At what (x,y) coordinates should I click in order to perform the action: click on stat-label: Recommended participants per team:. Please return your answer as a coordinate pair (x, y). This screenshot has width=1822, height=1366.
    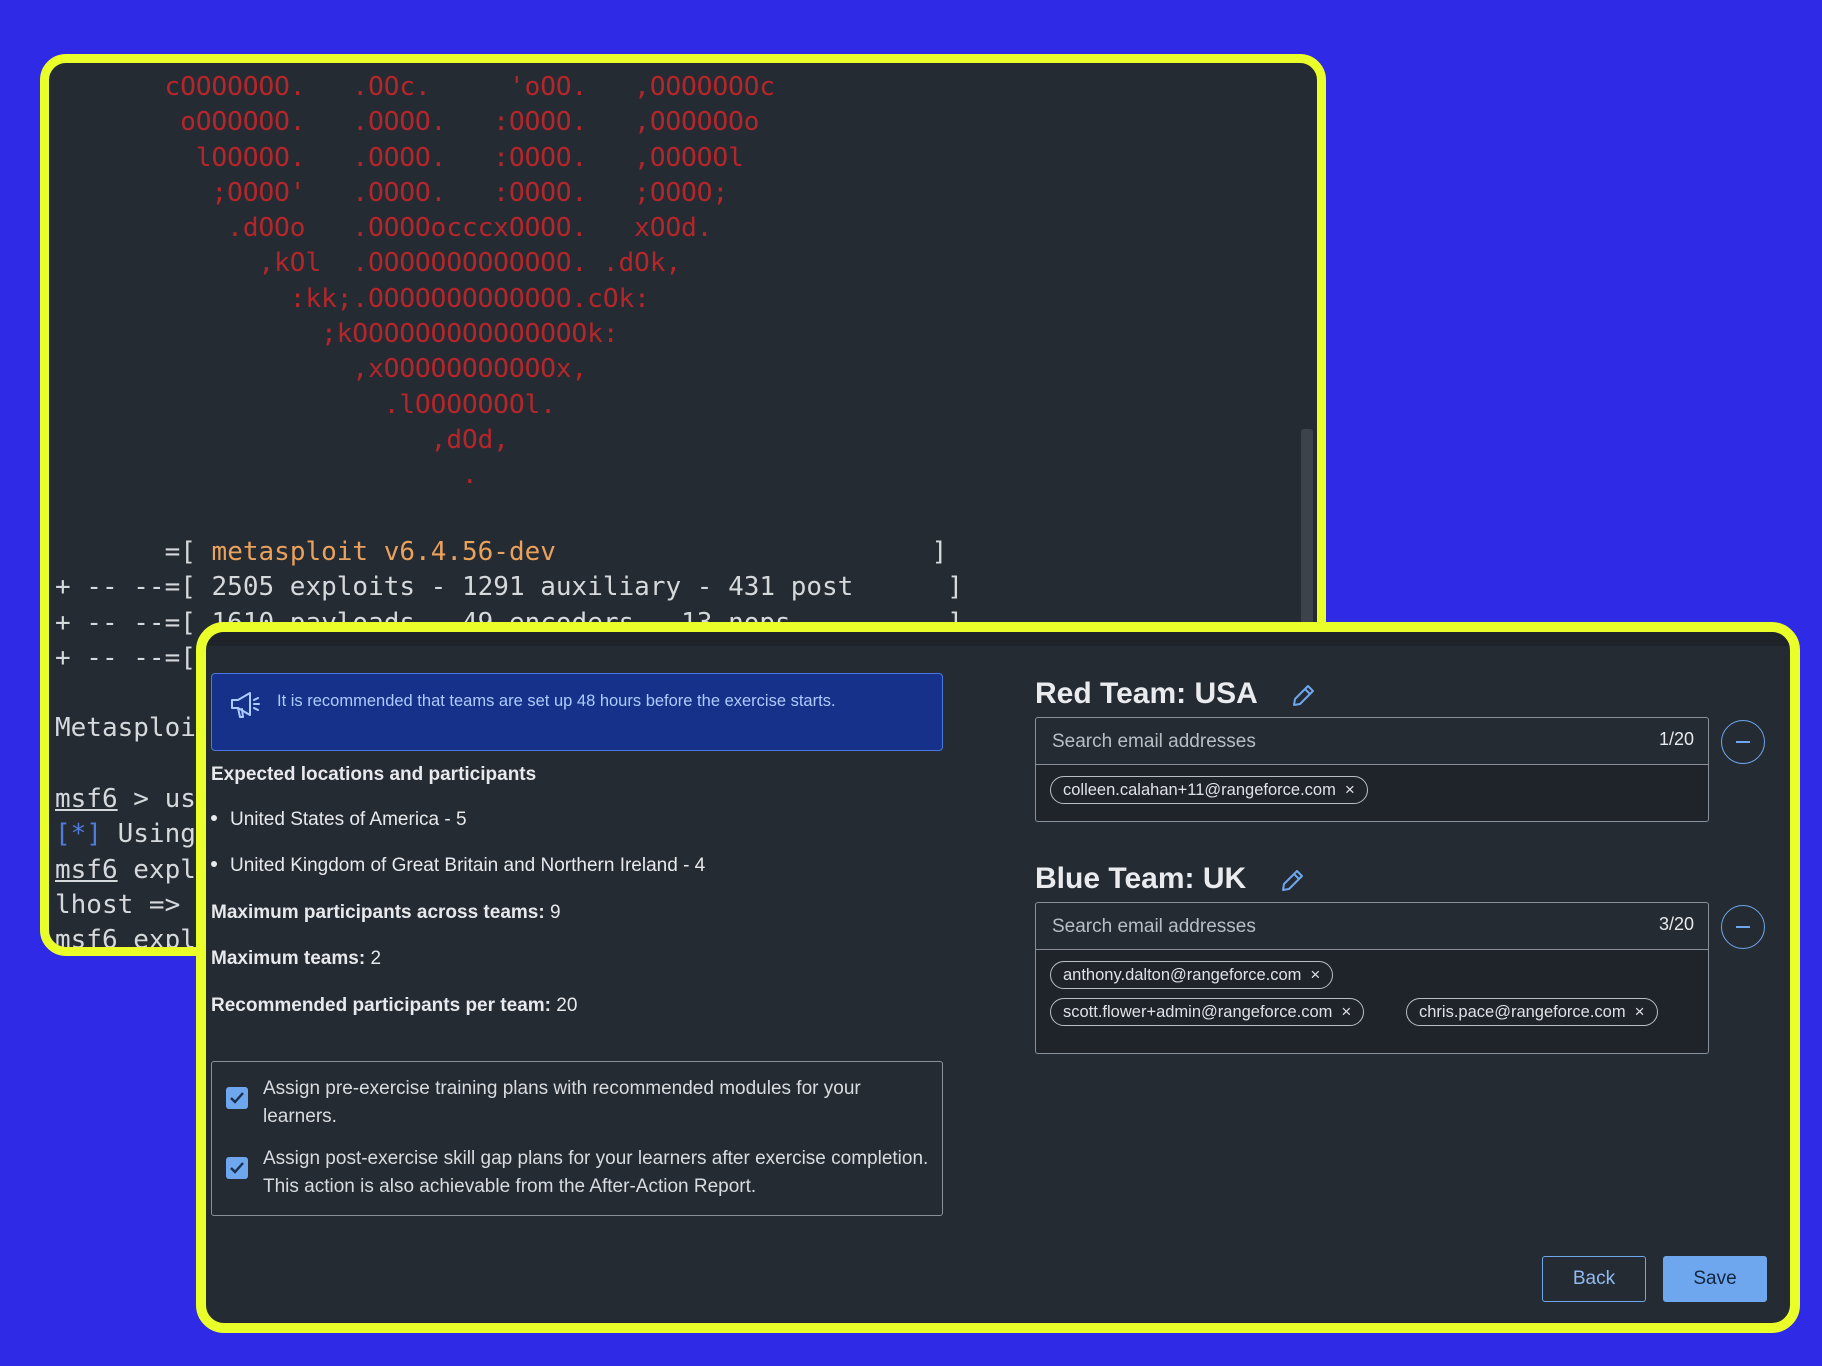
    Looking at the image, I should click on (381, 1005).